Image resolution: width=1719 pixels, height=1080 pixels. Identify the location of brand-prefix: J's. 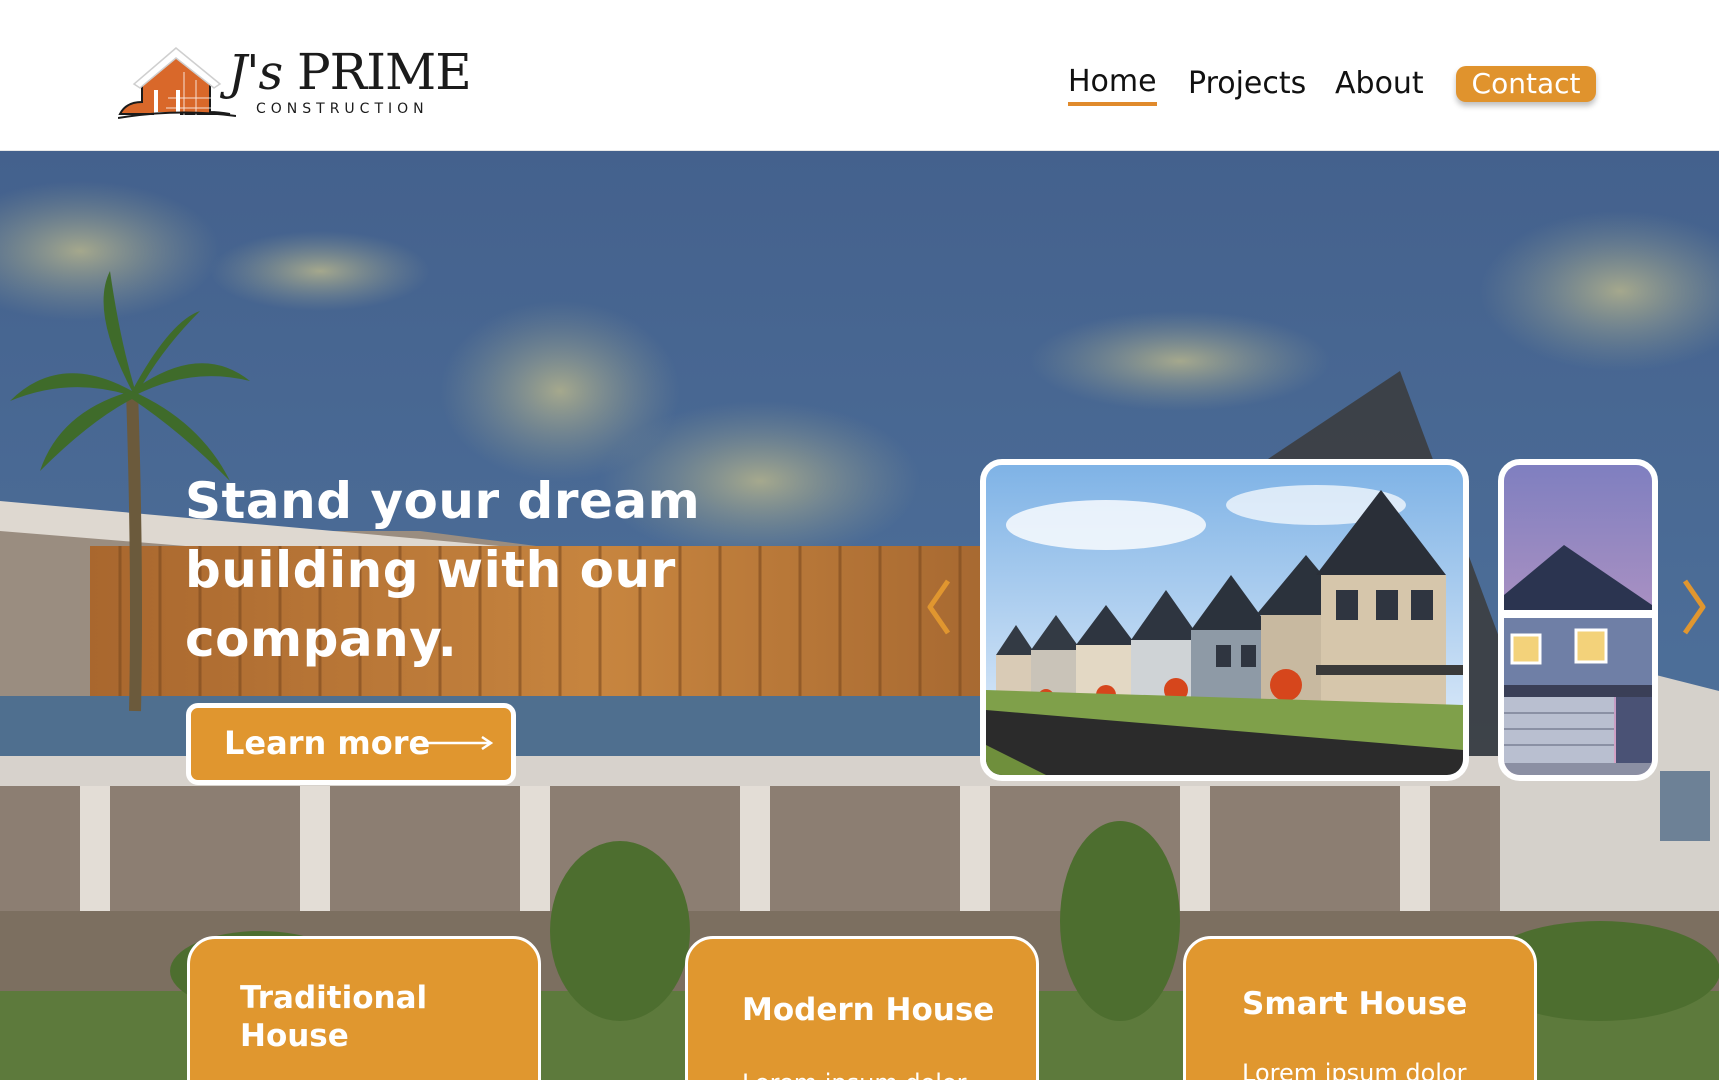
(255, 73).